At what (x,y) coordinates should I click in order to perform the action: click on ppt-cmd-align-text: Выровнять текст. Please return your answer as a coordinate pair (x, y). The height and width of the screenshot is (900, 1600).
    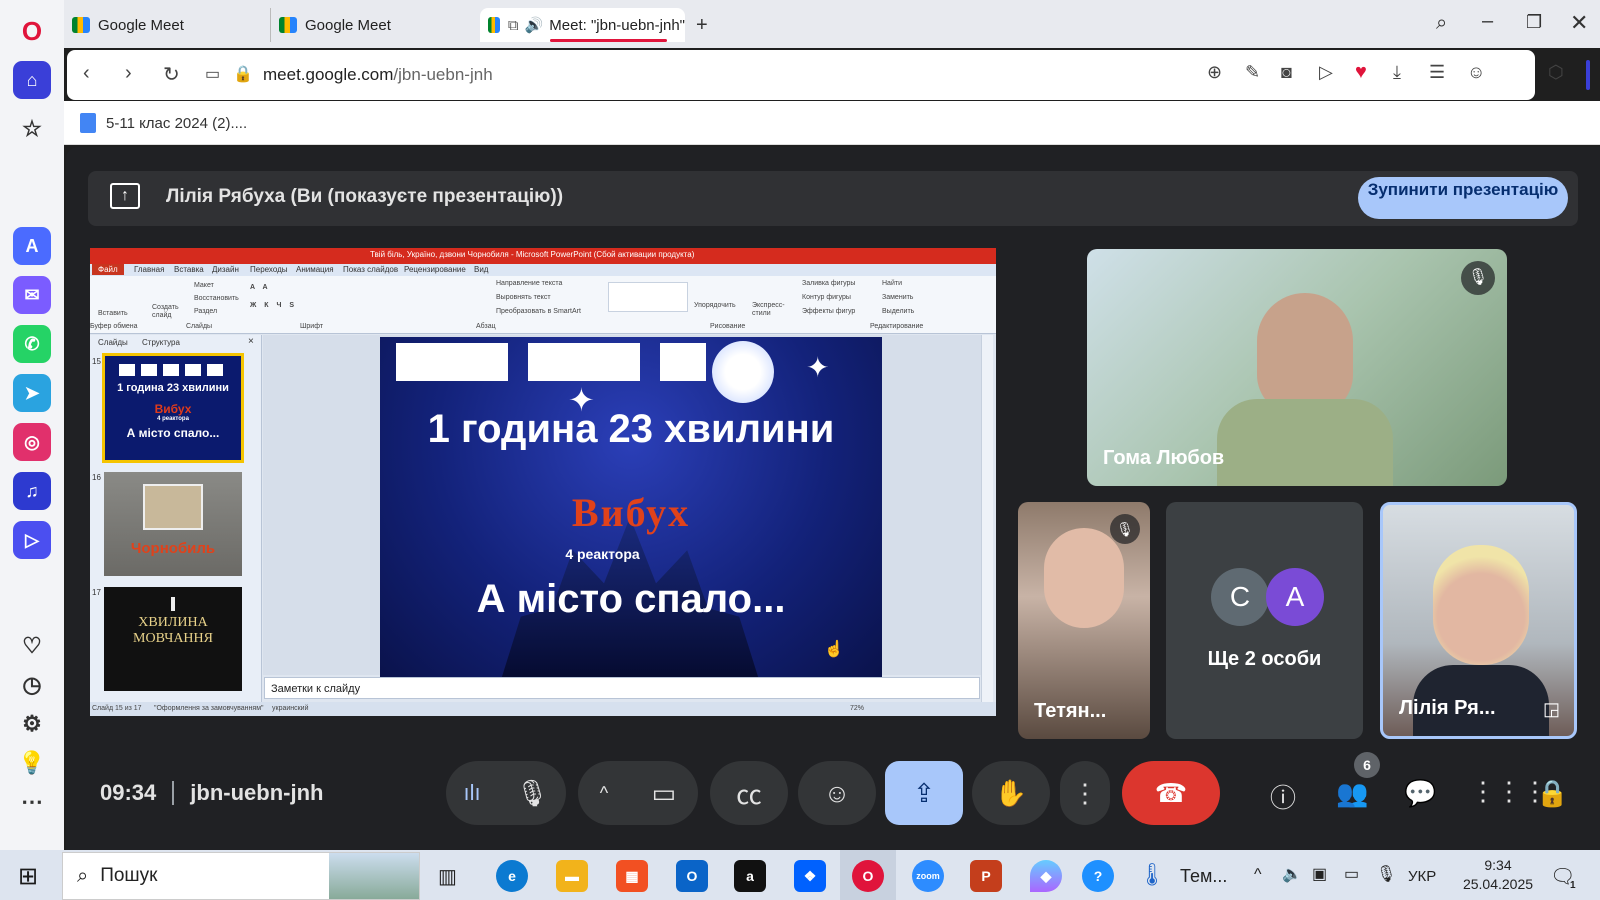
    Looking at the image, I should click on (523, 297).